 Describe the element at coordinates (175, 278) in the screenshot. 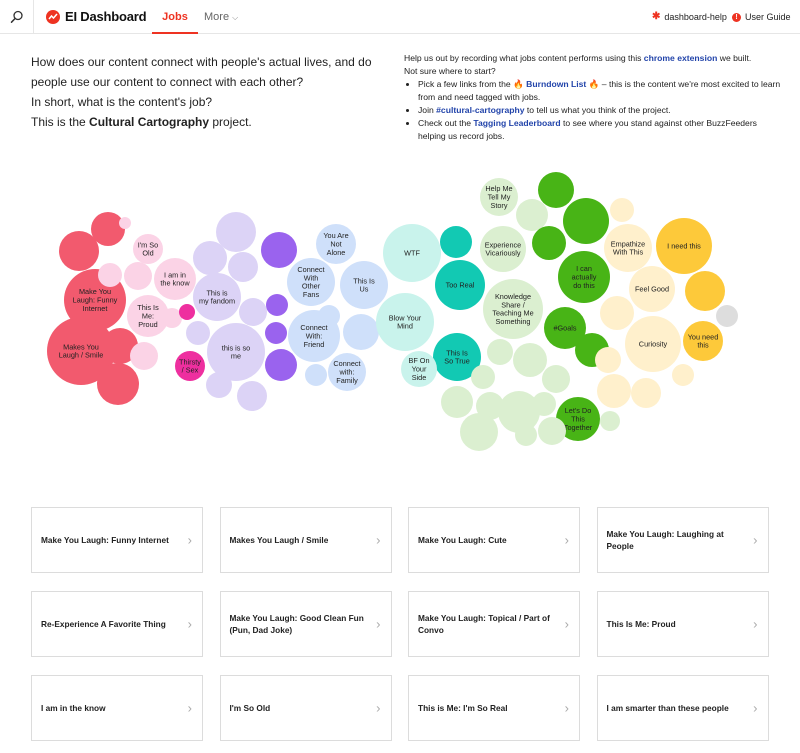

I see `bubble-label: I am in the know` at that location.